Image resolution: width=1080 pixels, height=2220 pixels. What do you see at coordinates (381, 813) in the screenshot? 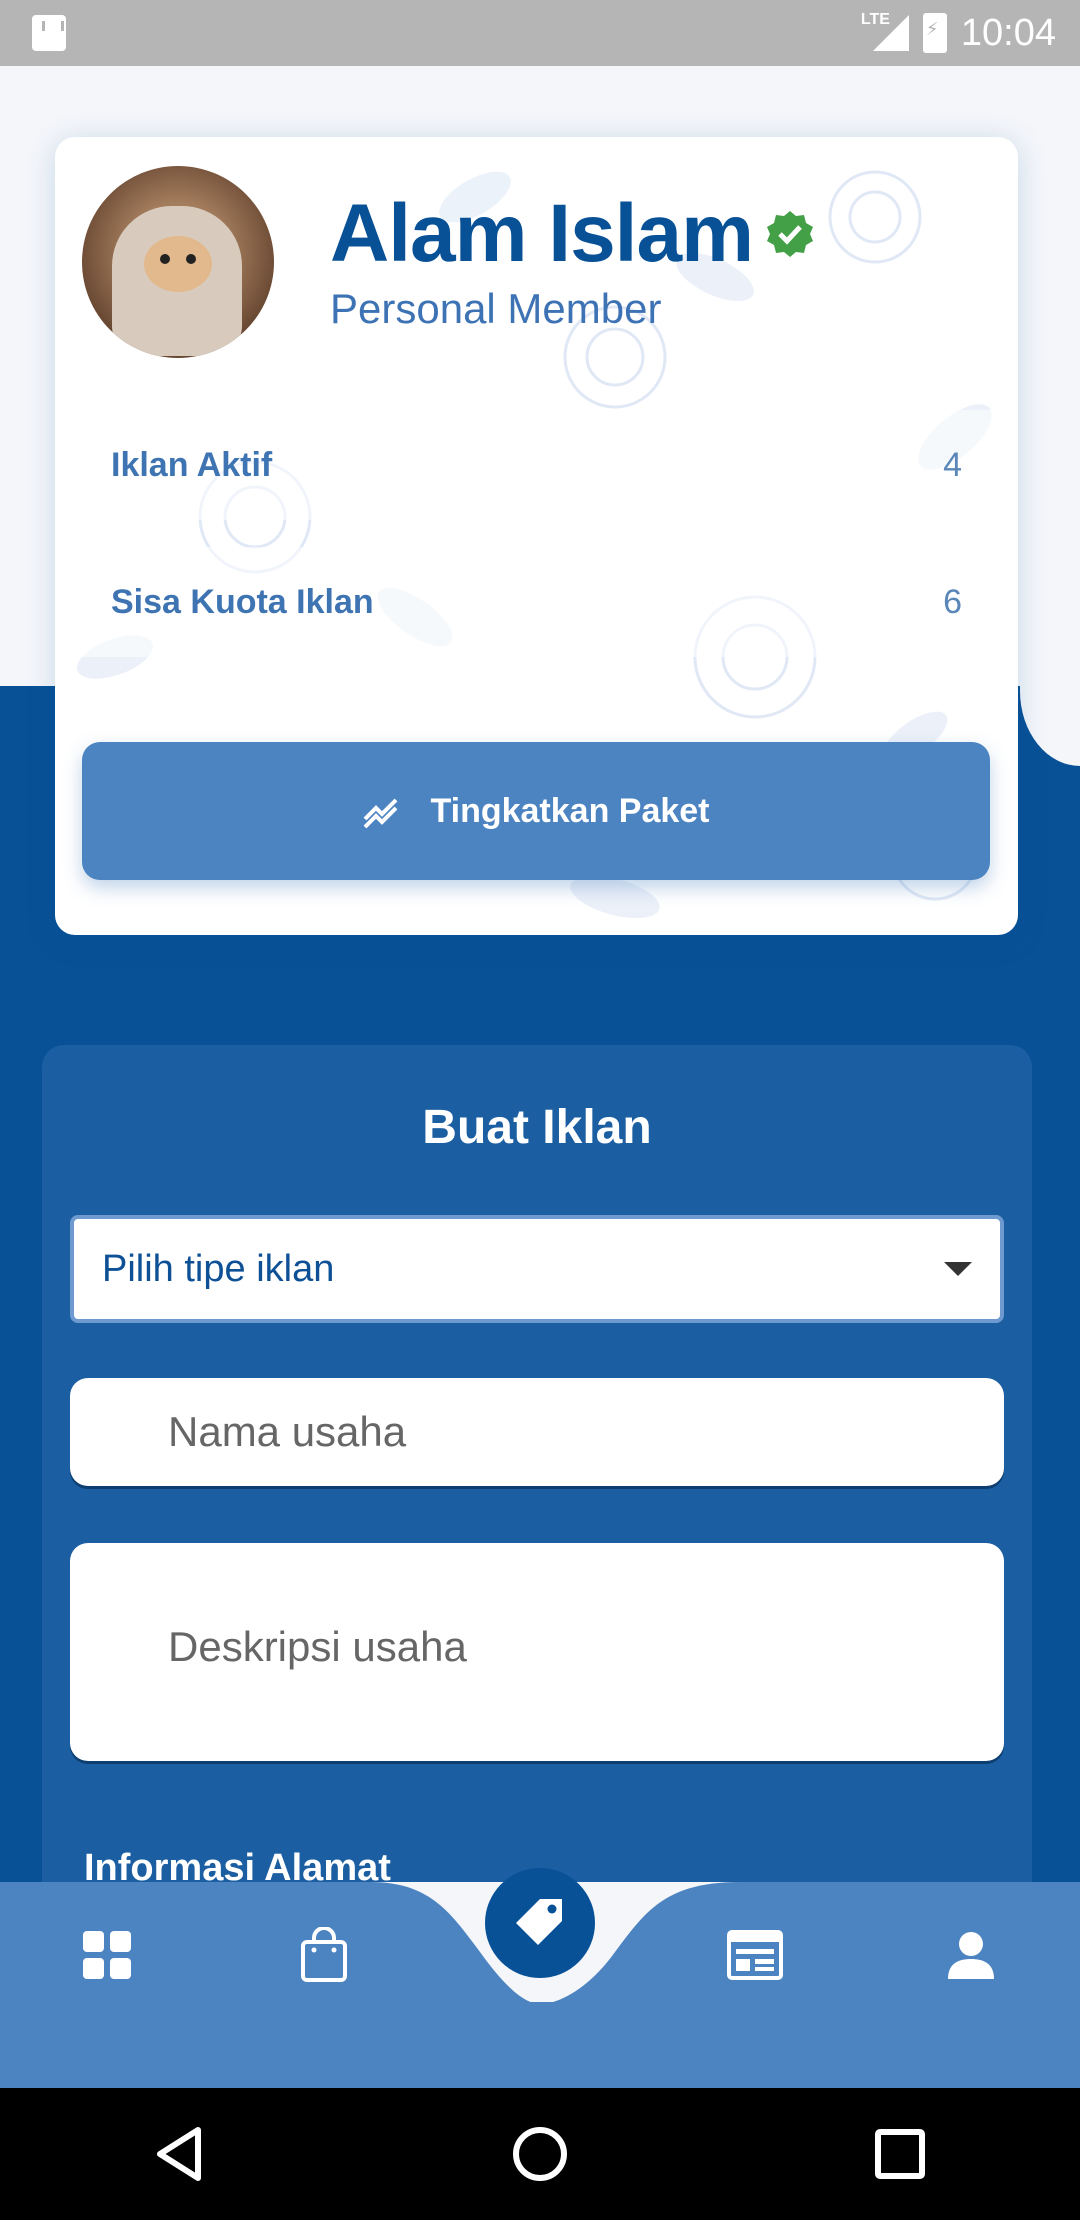
I see `trending-up-icon` at bounding box center [381, 813].